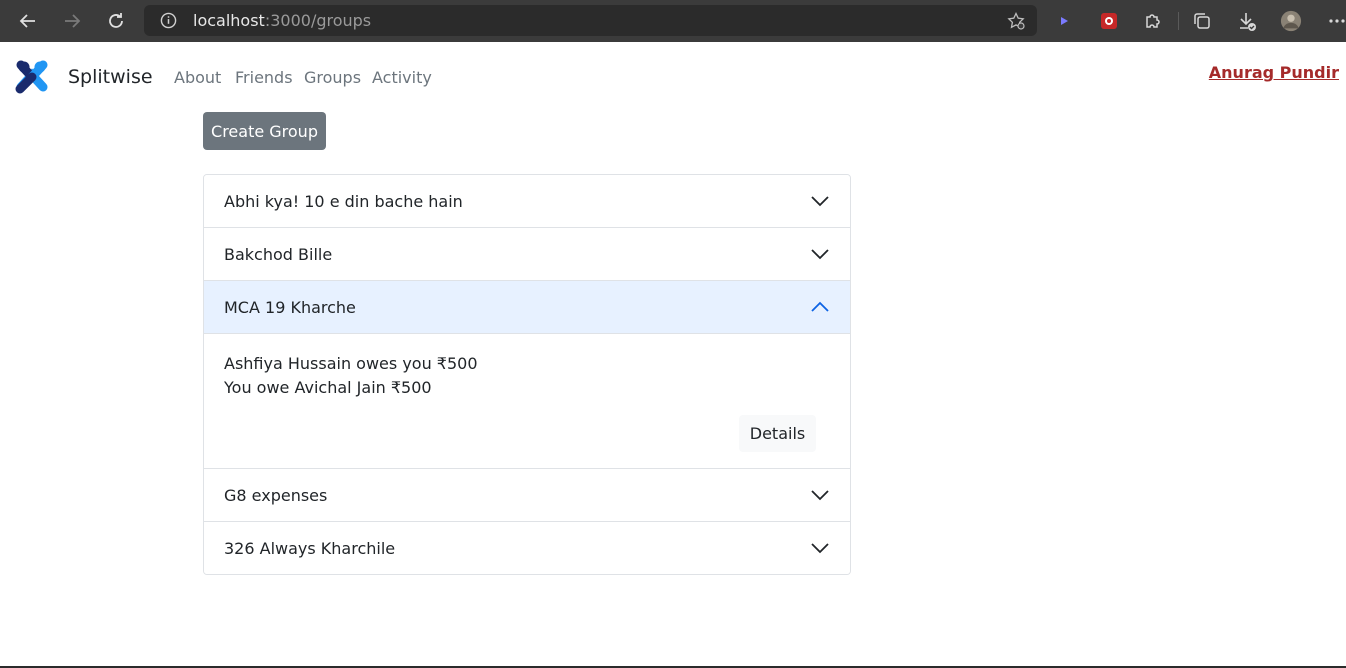 The width and height of the screenshot is (1346, 668). What do you see at coordinates (278, 254) in the screenshot?
I see `group-name: Bakchod Bille` at bounding box center [278, 254].